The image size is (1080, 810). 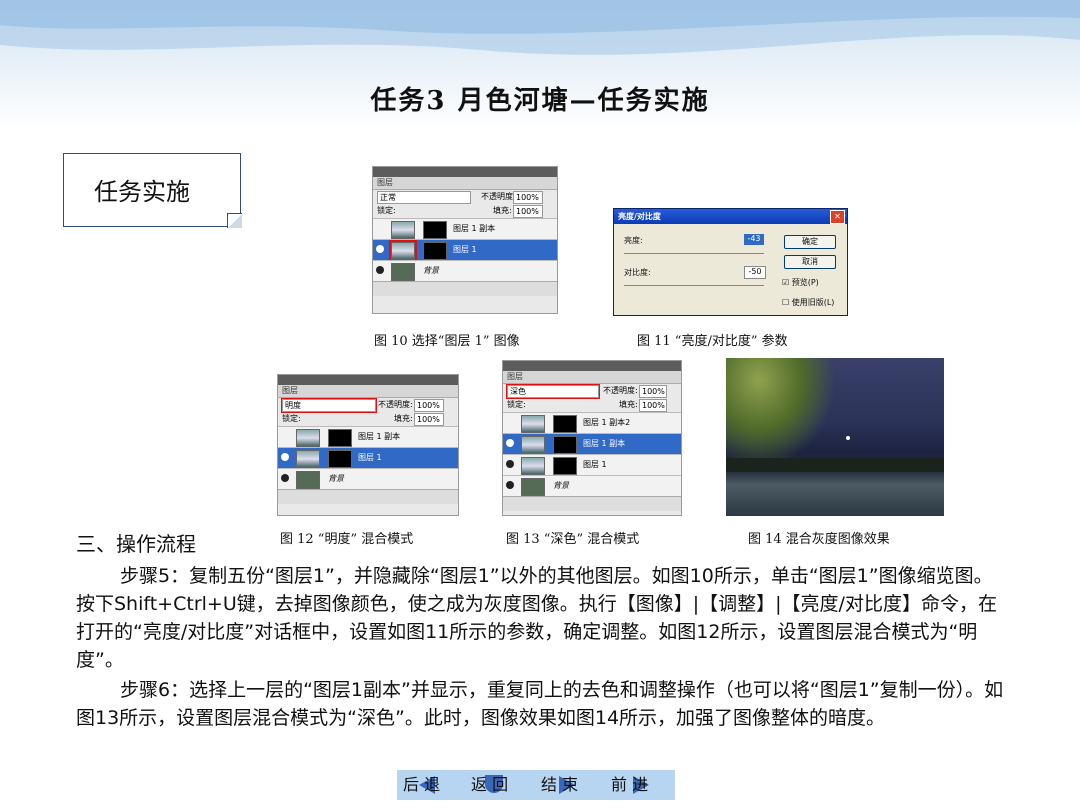 What do you see at coordinates (234, 220) in the screenshot?
I see `callout-fold` at bounding box center [234, 220].